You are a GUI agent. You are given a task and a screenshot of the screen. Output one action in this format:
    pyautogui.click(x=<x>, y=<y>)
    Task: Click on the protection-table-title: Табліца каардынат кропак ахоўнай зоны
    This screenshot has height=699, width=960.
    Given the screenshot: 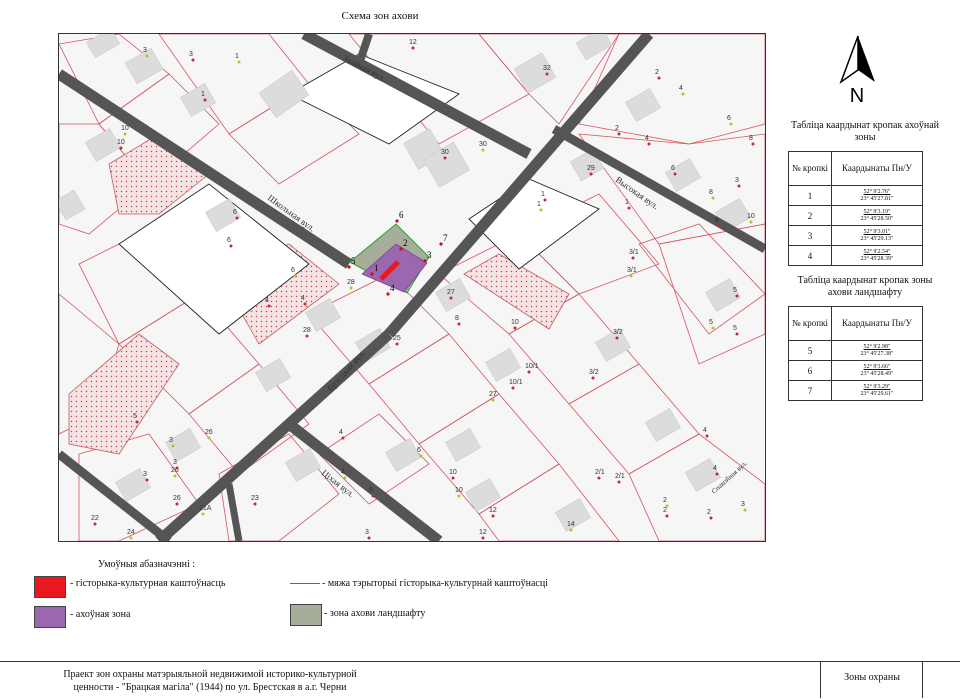 What is the action you would take?
    pyautogui.click(x=865, y=131)
    